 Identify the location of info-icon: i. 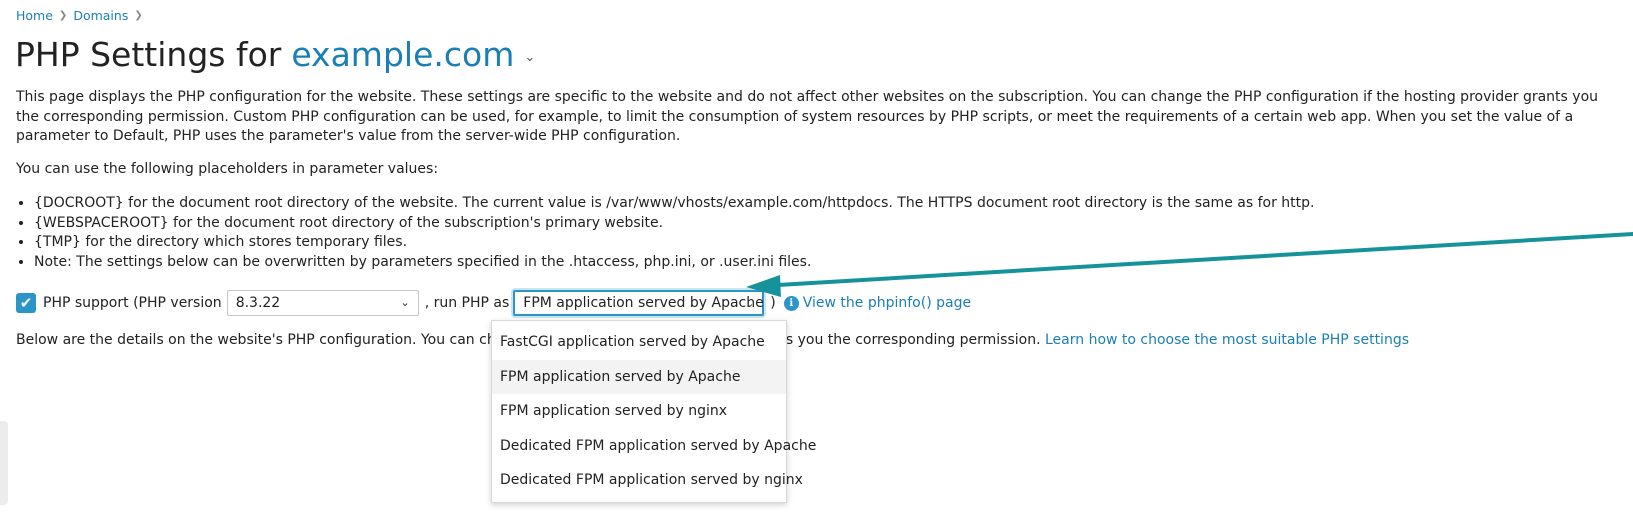
(791, 303).